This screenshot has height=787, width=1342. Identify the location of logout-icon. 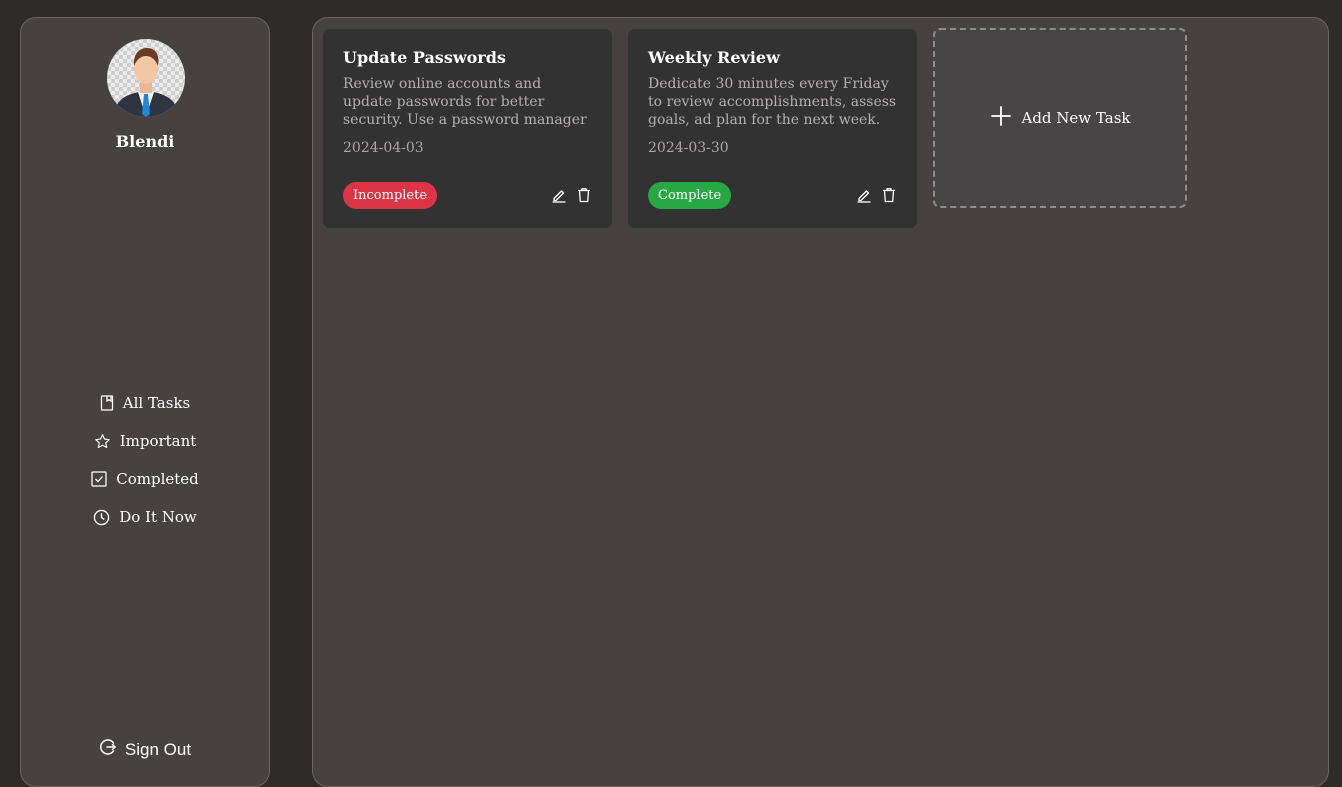
(108, 749).